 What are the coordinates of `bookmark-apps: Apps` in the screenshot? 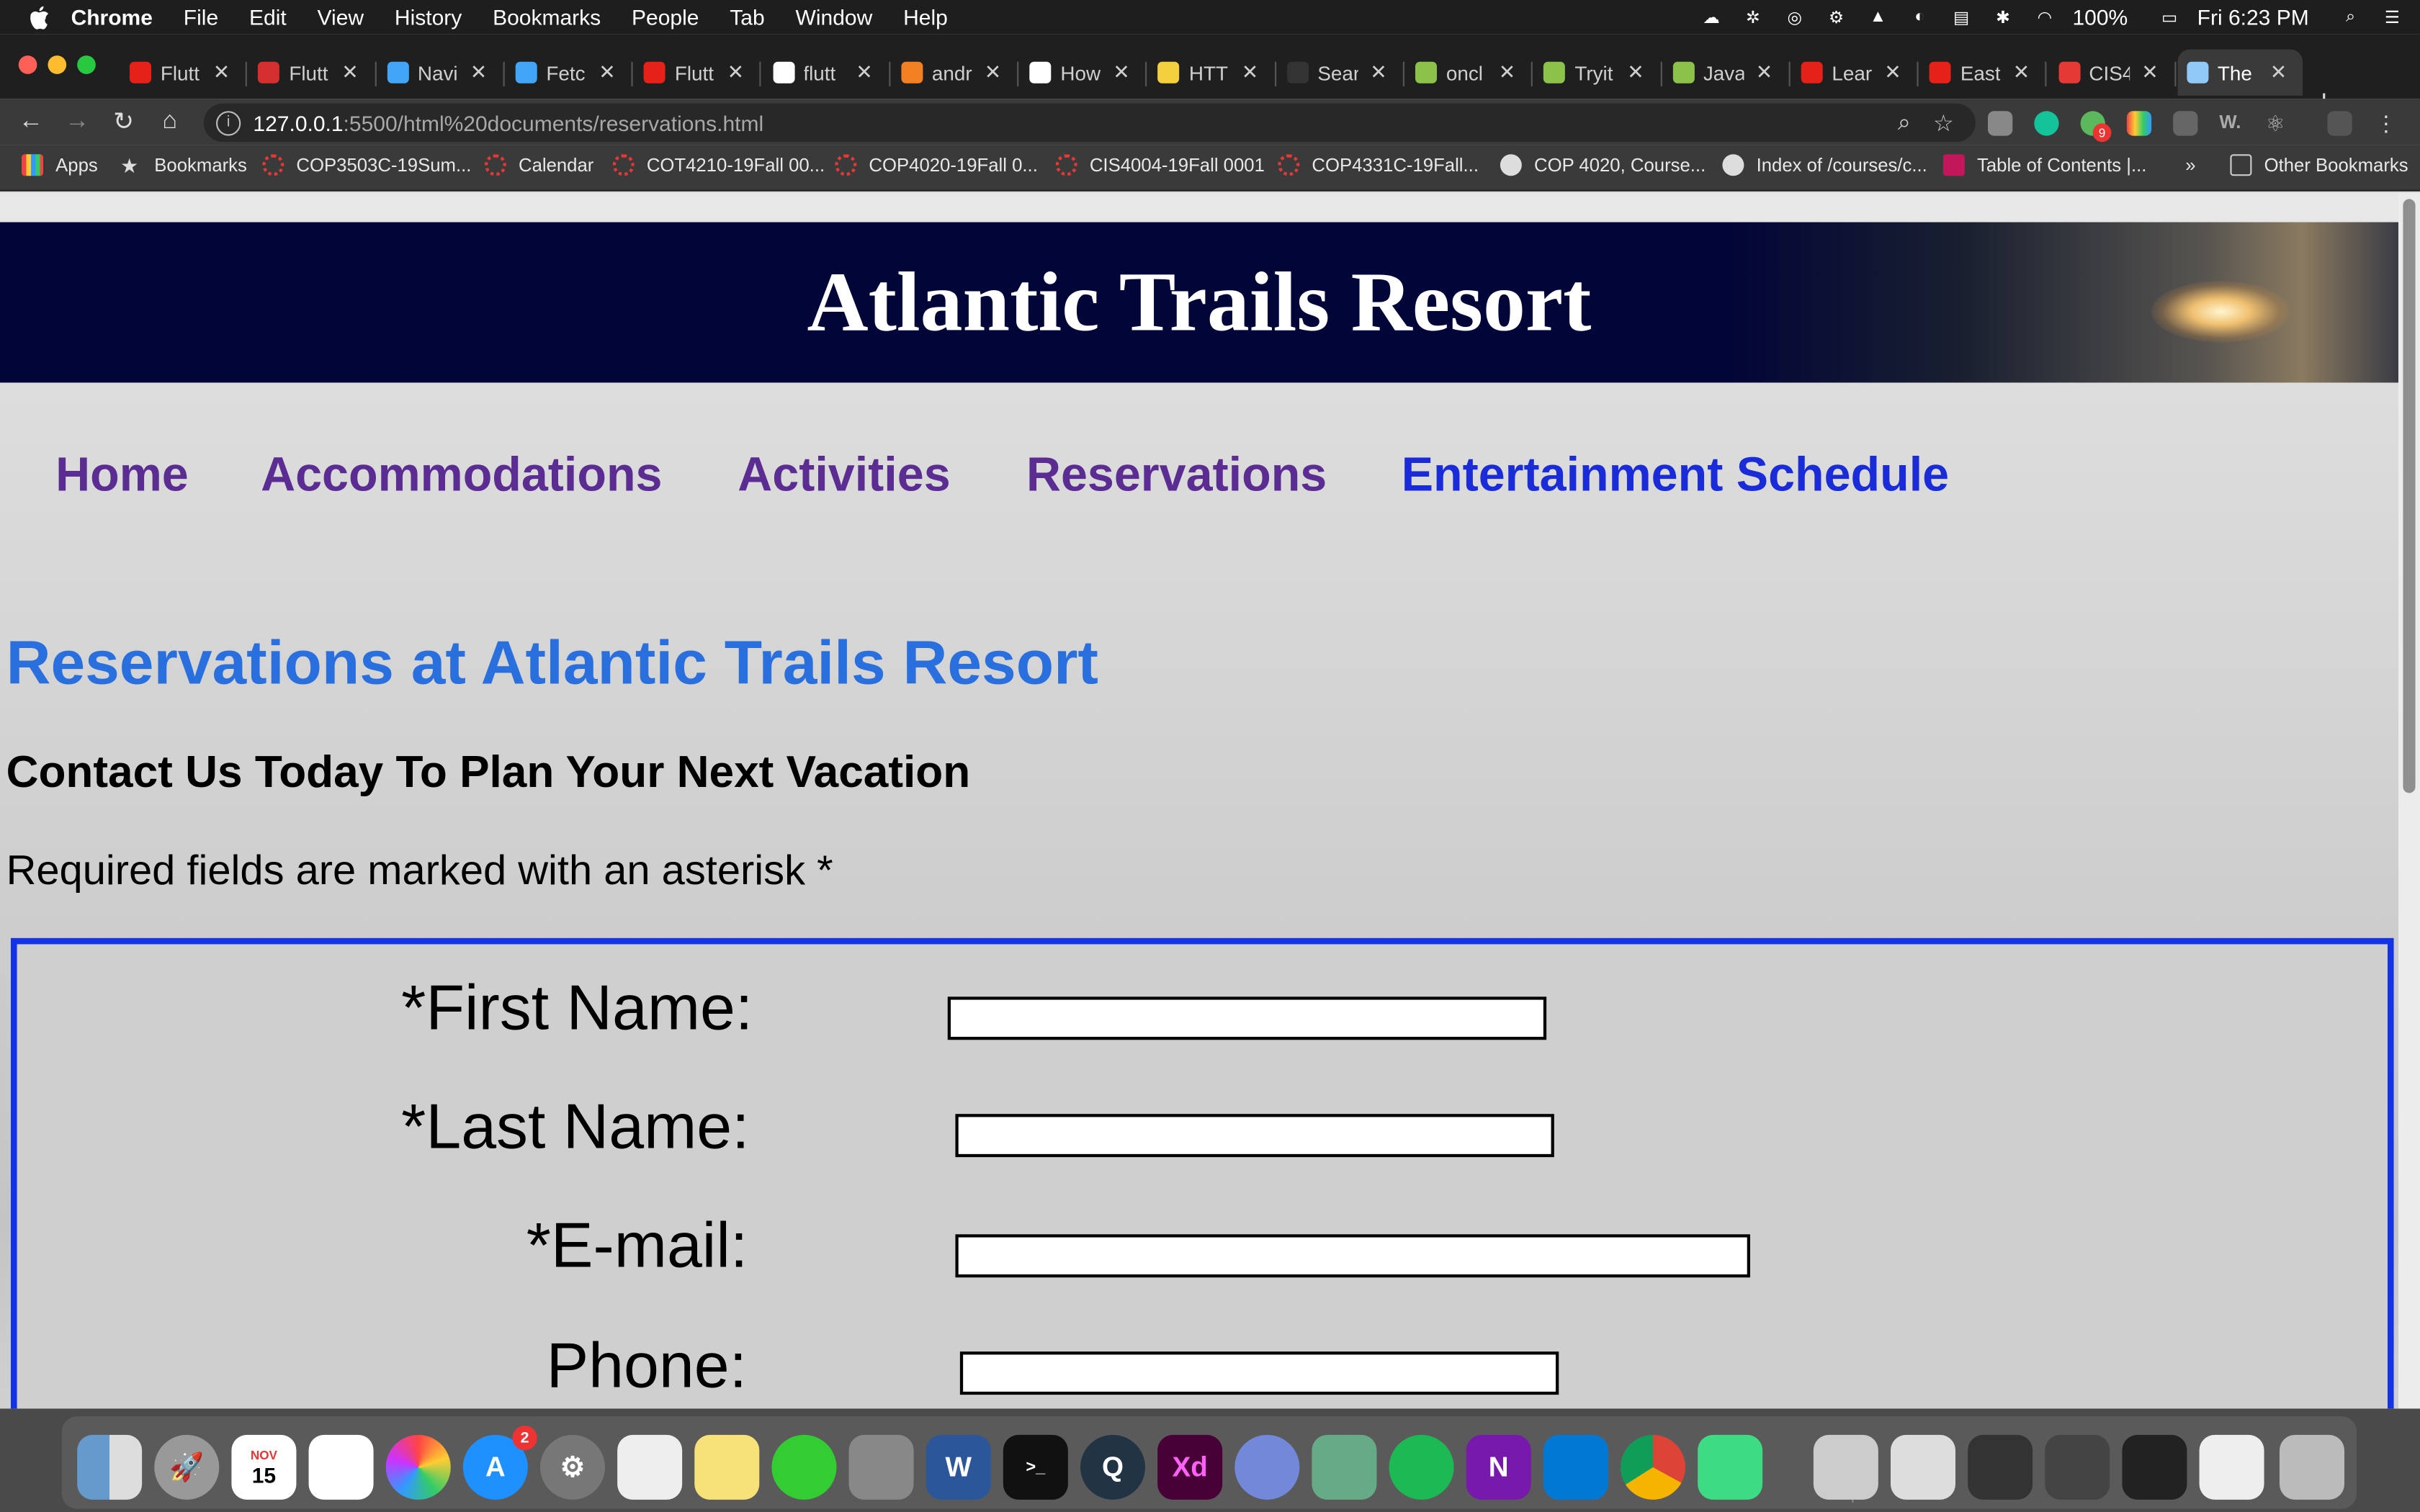 It's located at (60, 165).